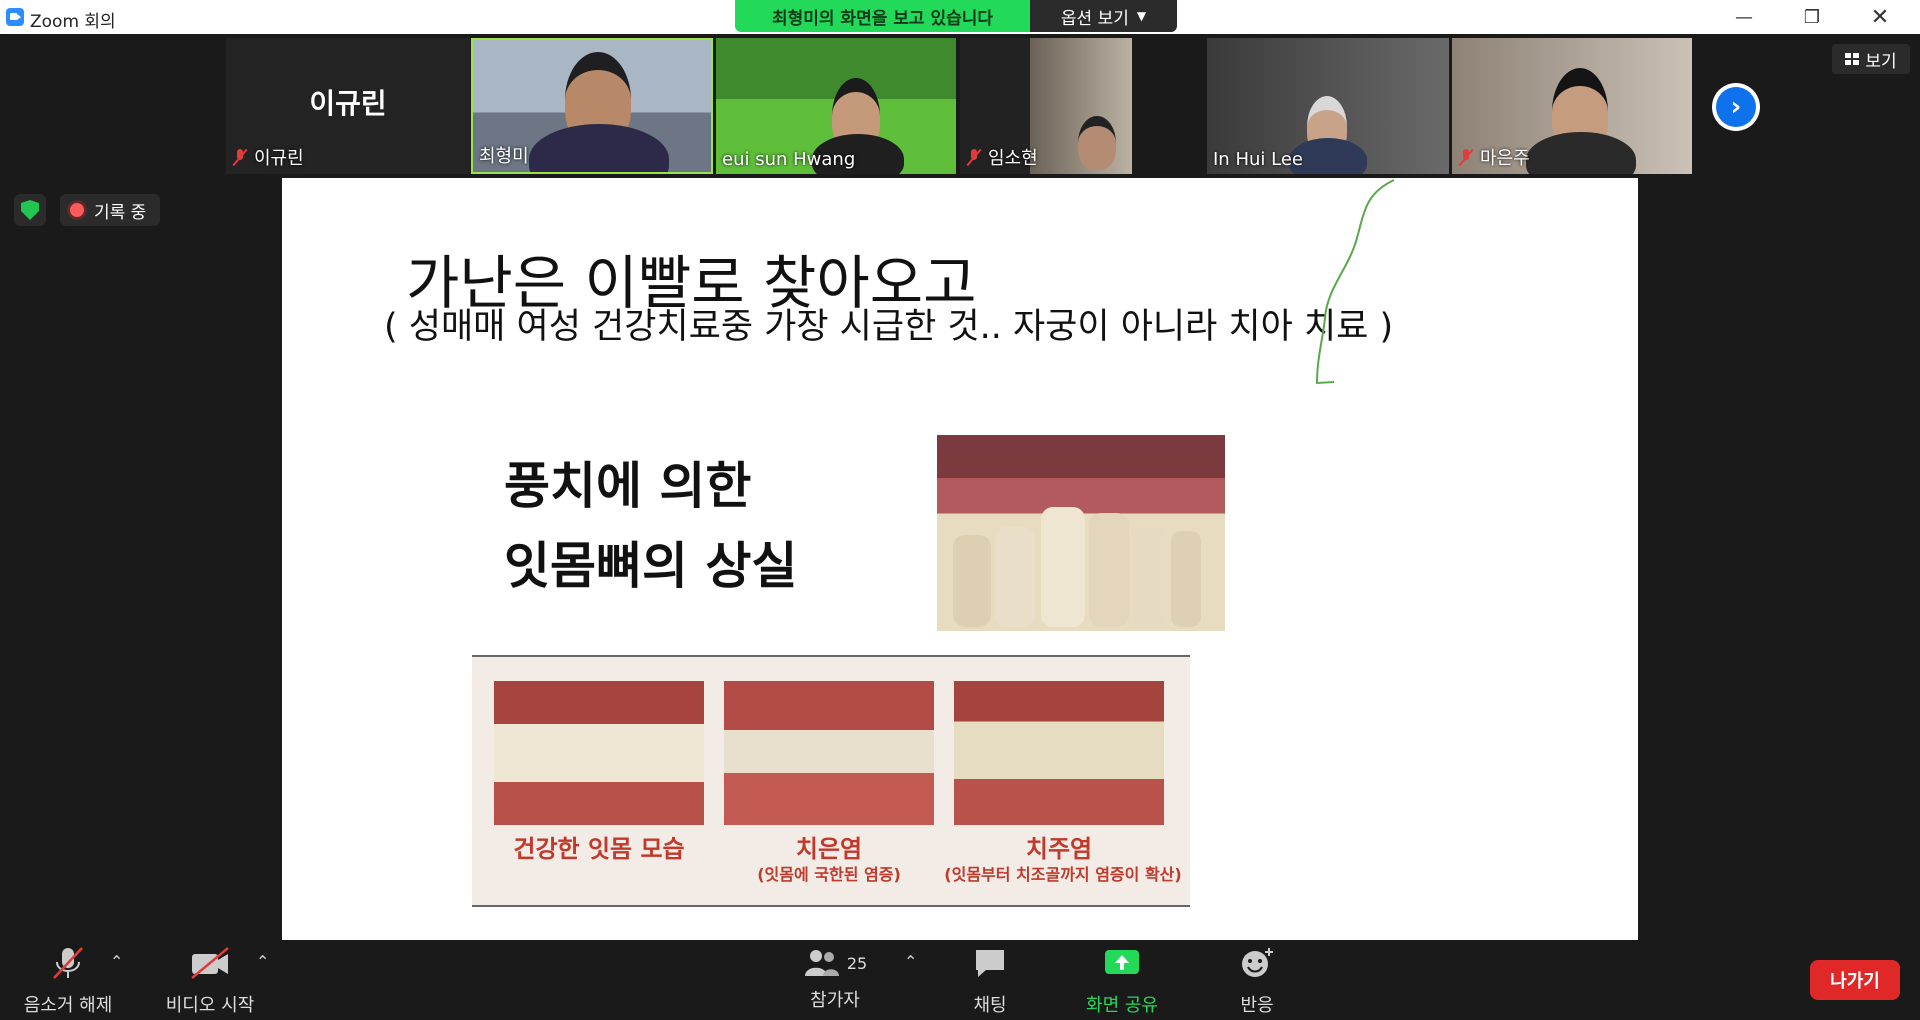  Describe the element at coordinates (910, 961) in the screenshot. I see `participants-options-caret-icon: ⌃` at that location.